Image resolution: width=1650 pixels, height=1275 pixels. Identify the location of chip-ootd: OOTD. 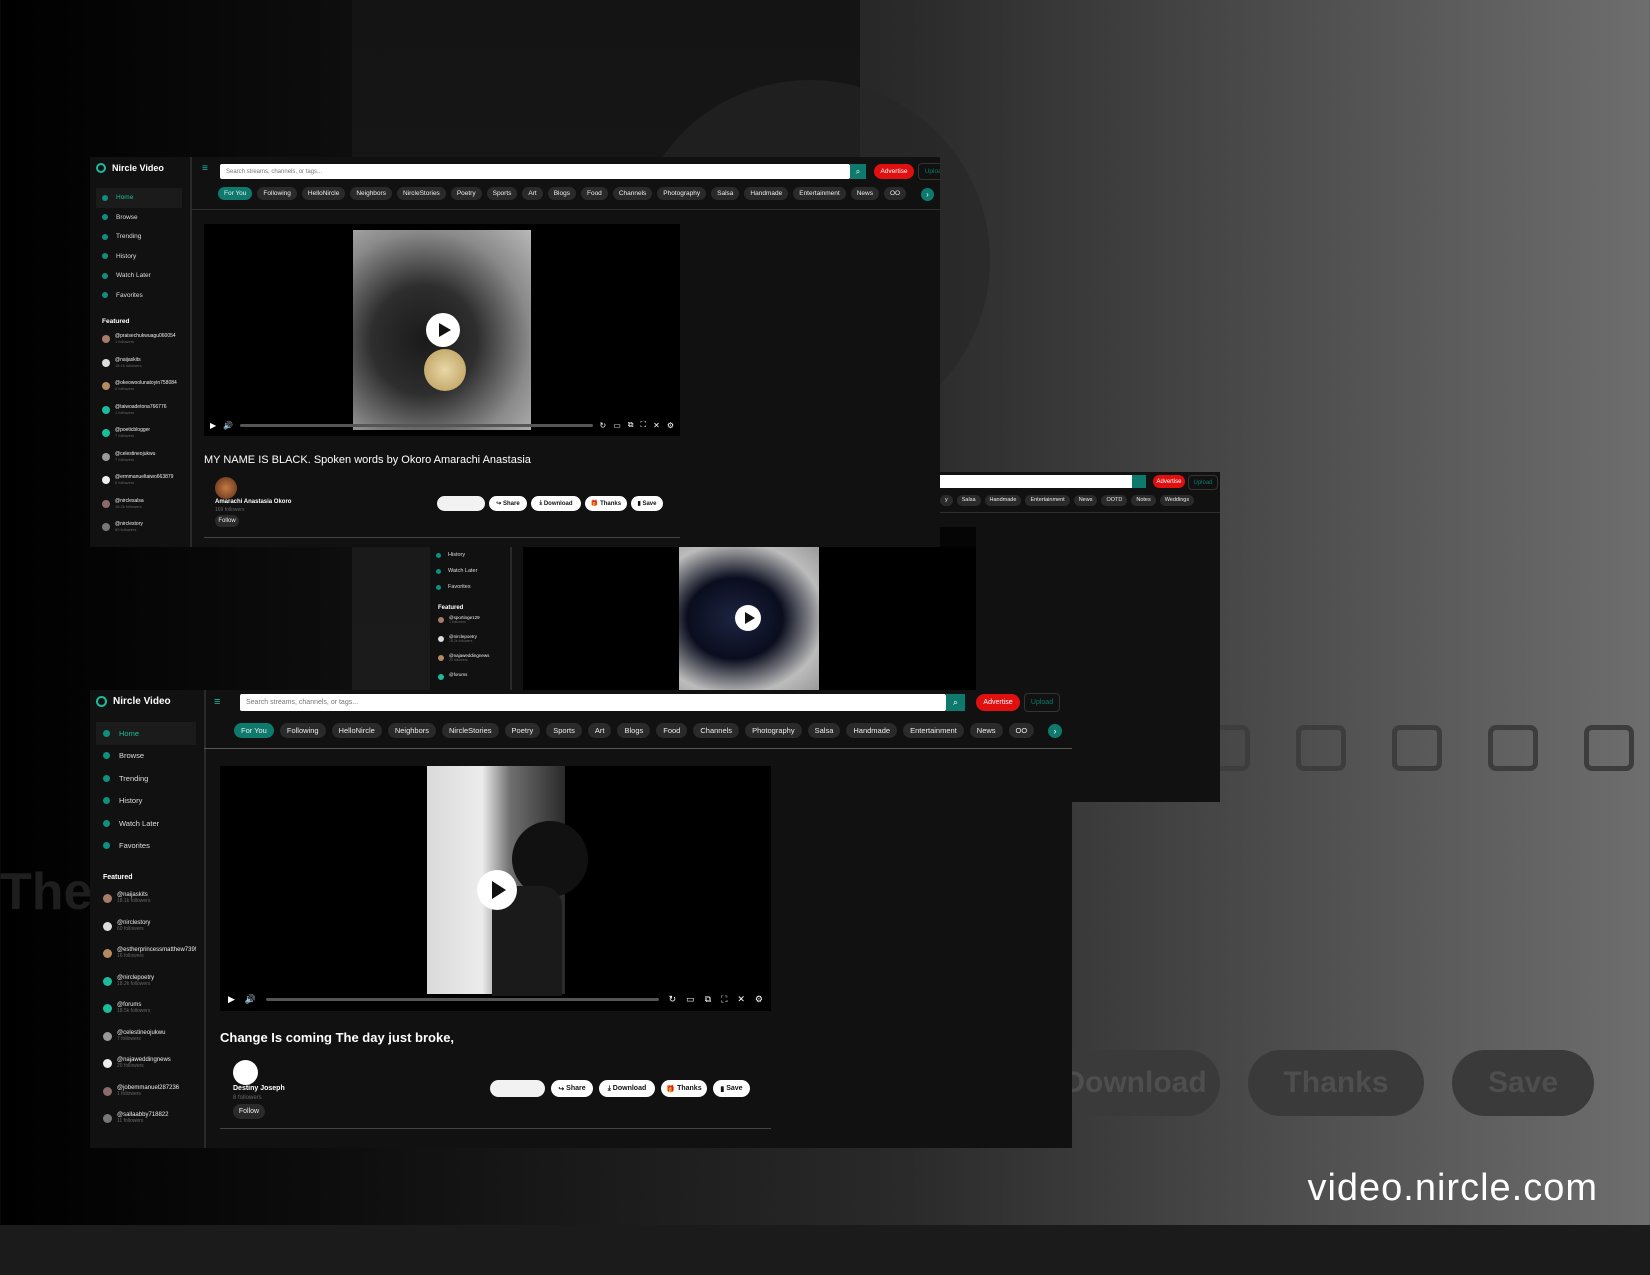
(1114, 500).